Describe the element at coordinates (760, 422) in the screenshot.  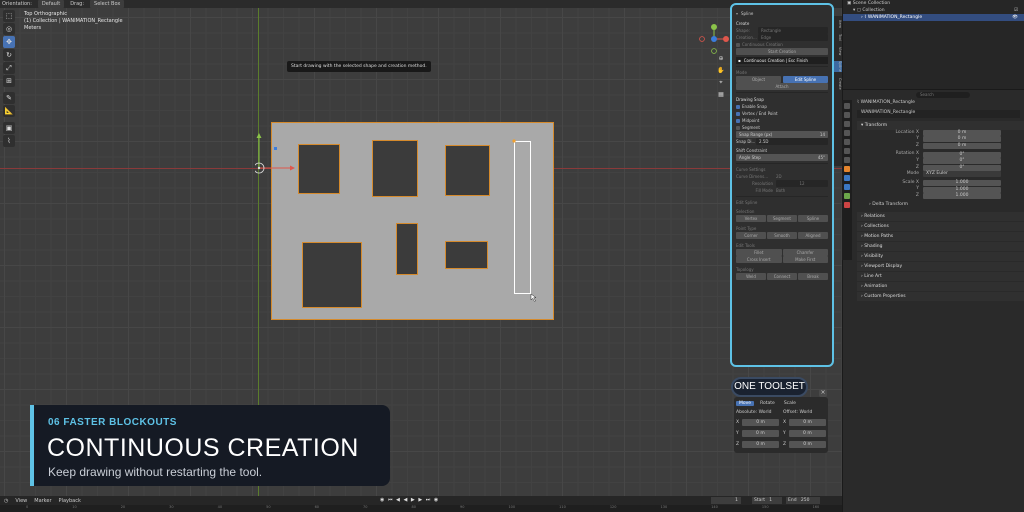
I see `abs-x-field: 0 m` at that location.